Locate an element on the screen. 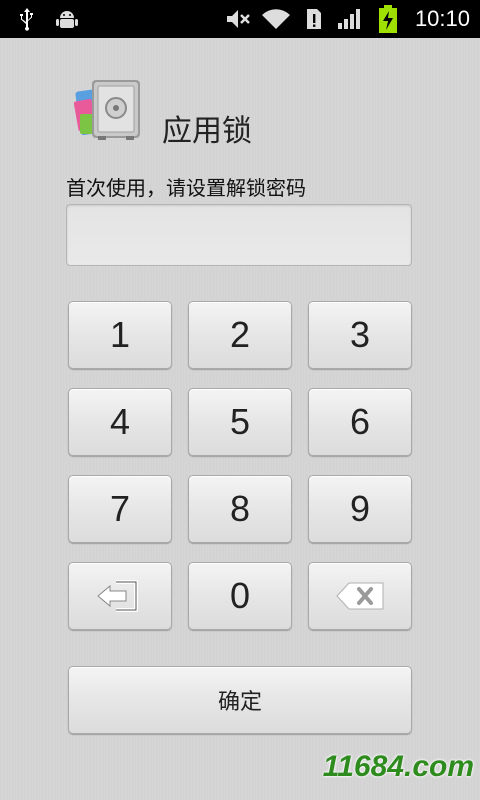  usb-icon is located at coordinates (27, 19).